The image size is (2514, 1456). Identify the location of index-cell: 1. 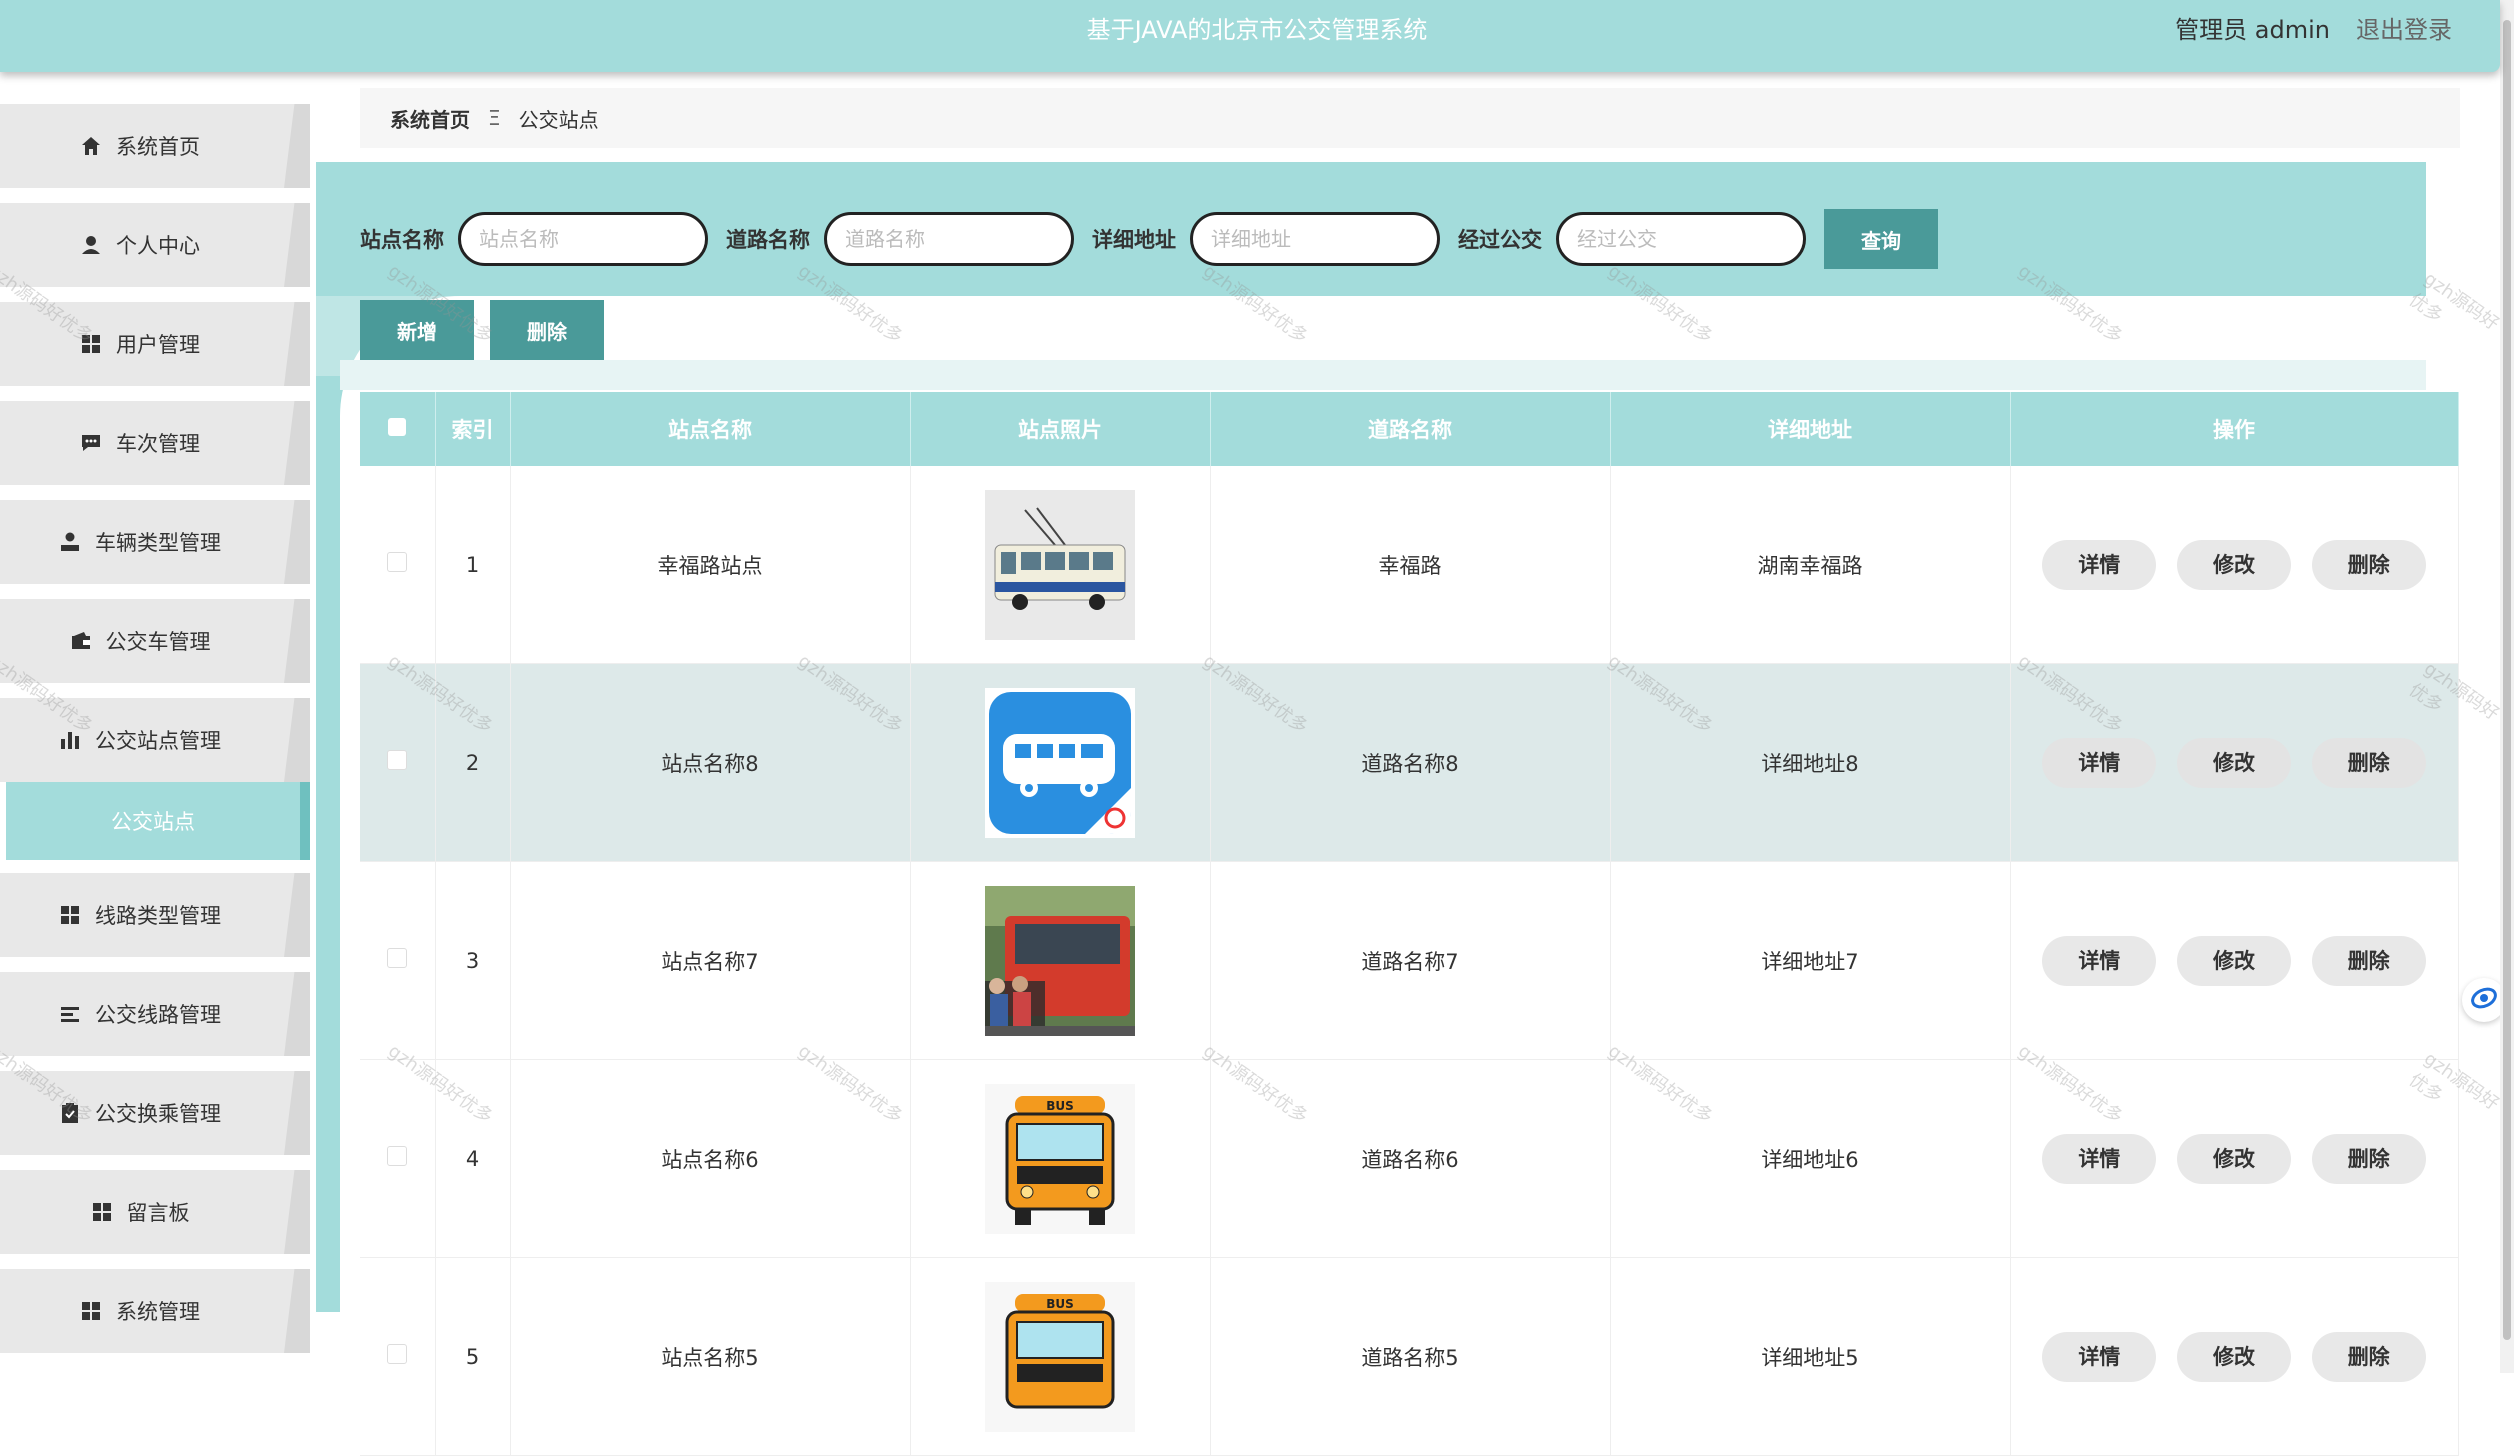
(473, 565).